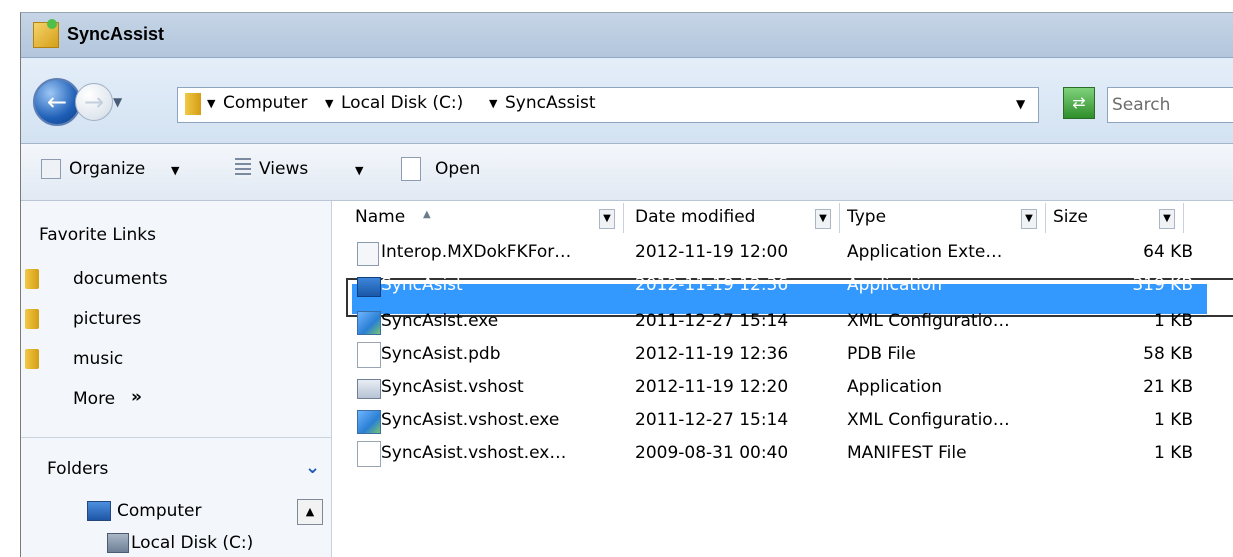  What do you see at coordinates (159, 511) in the screenshot?
I see `tree-item-computer: Computer` at bounding box center [159, 511].